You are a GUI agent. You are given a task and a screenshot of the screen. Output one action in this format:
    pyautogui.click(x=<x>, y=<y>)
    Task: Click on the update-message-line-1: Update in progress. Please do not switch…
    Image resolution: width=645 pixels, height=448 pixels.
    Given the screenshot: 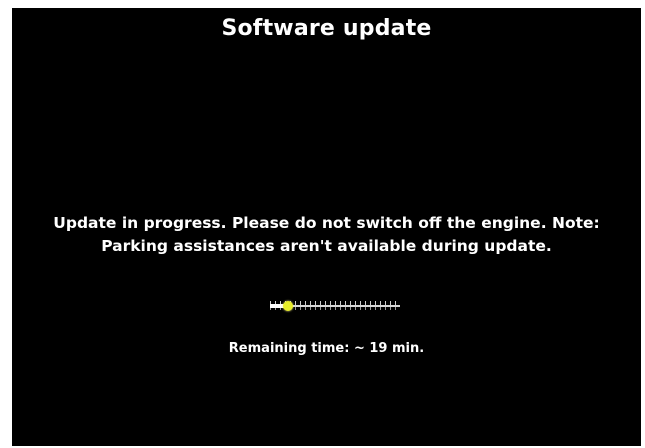 What is the action you would take?
    pyautogui.click(x=326, y=223)
    